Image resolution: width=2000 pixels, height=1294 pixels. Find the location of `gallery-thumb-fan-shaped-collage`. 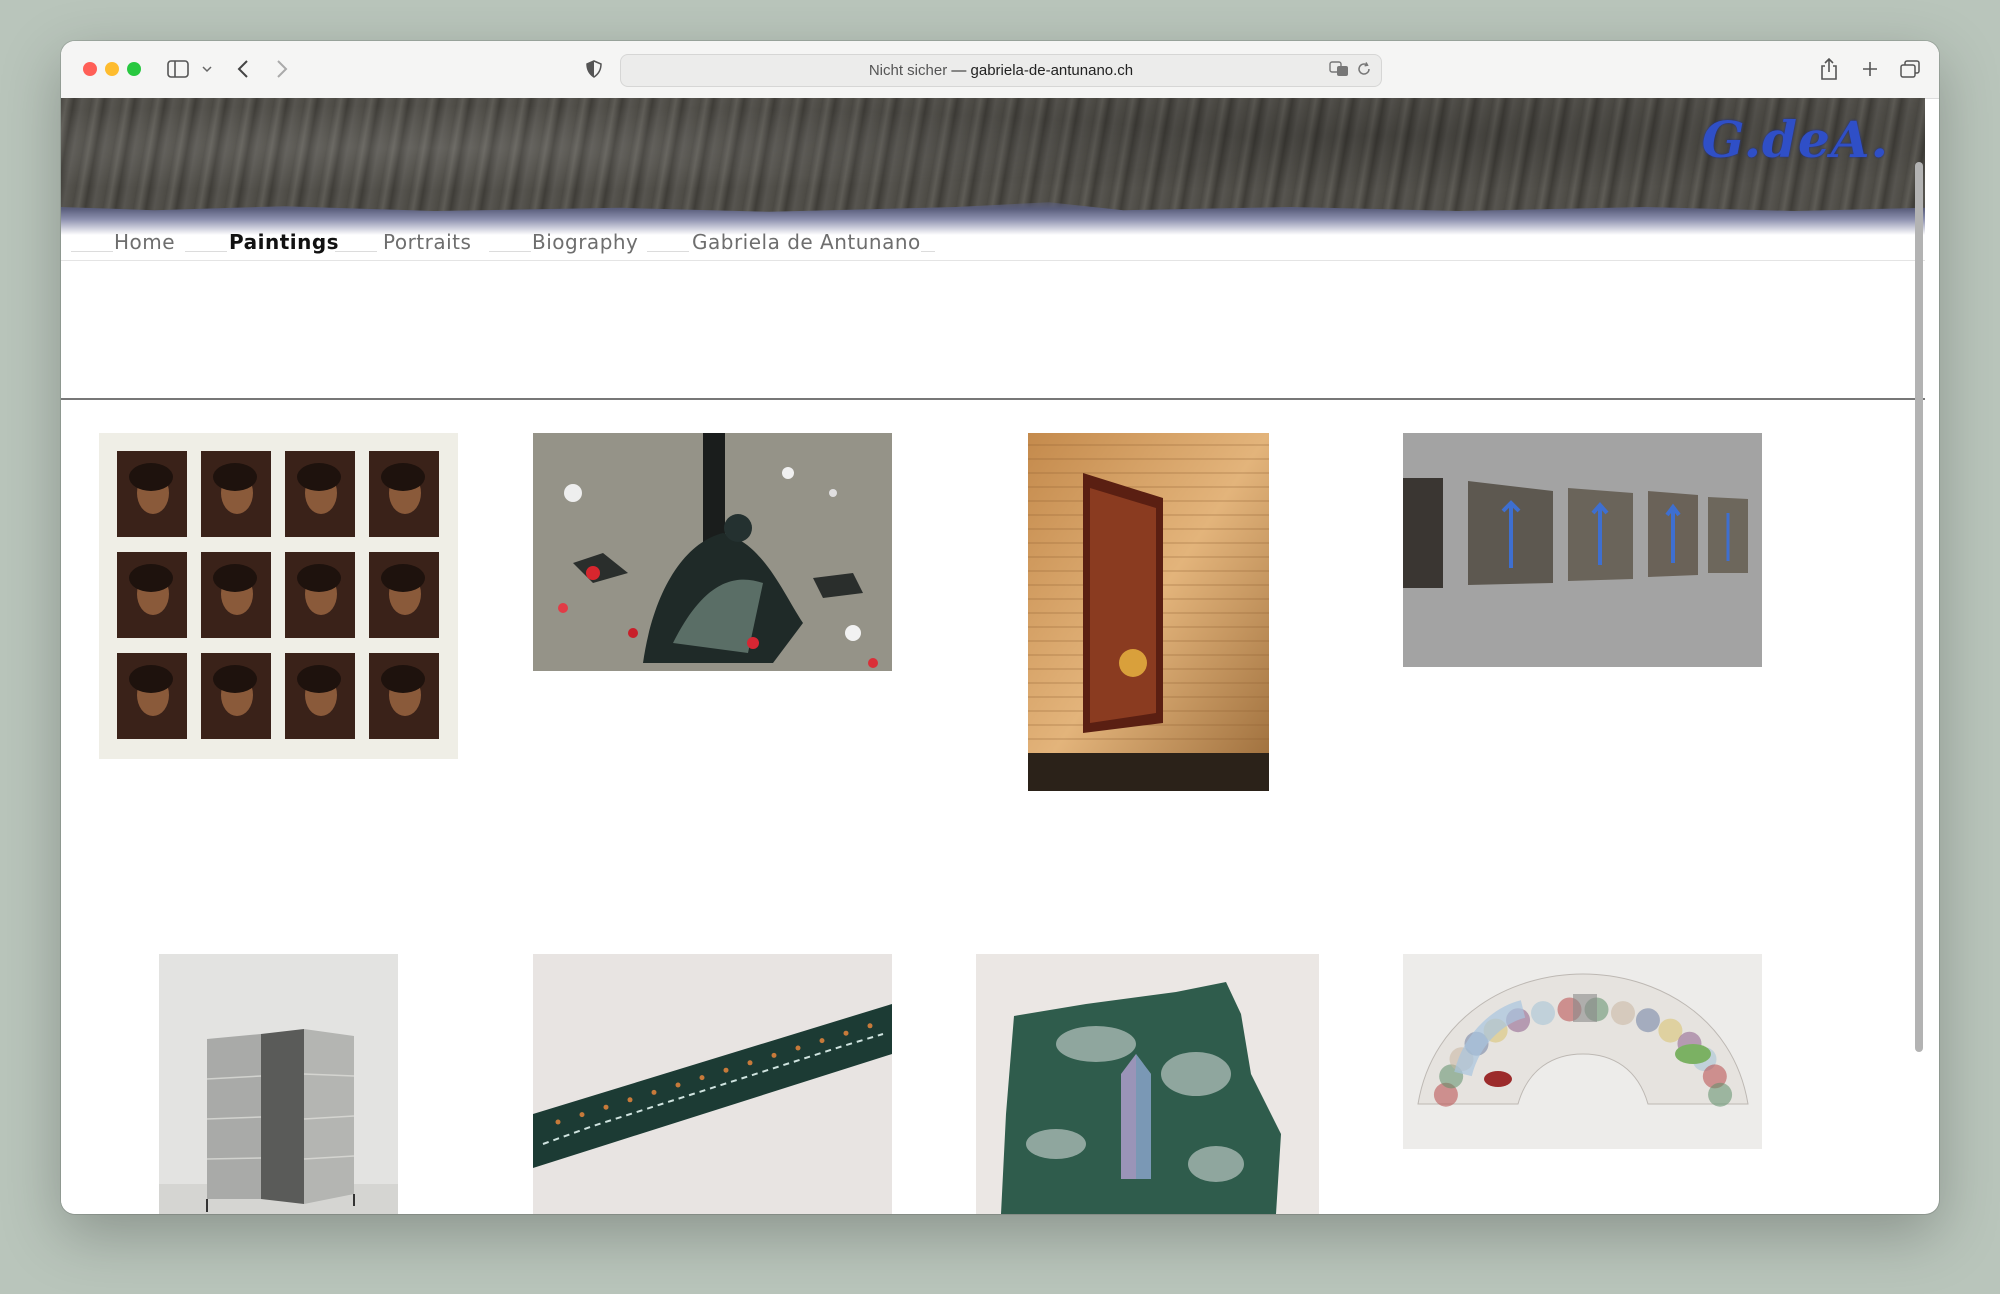

gallery-thumb-fan-shaped-collage is located at coordinates (1582, 1051).